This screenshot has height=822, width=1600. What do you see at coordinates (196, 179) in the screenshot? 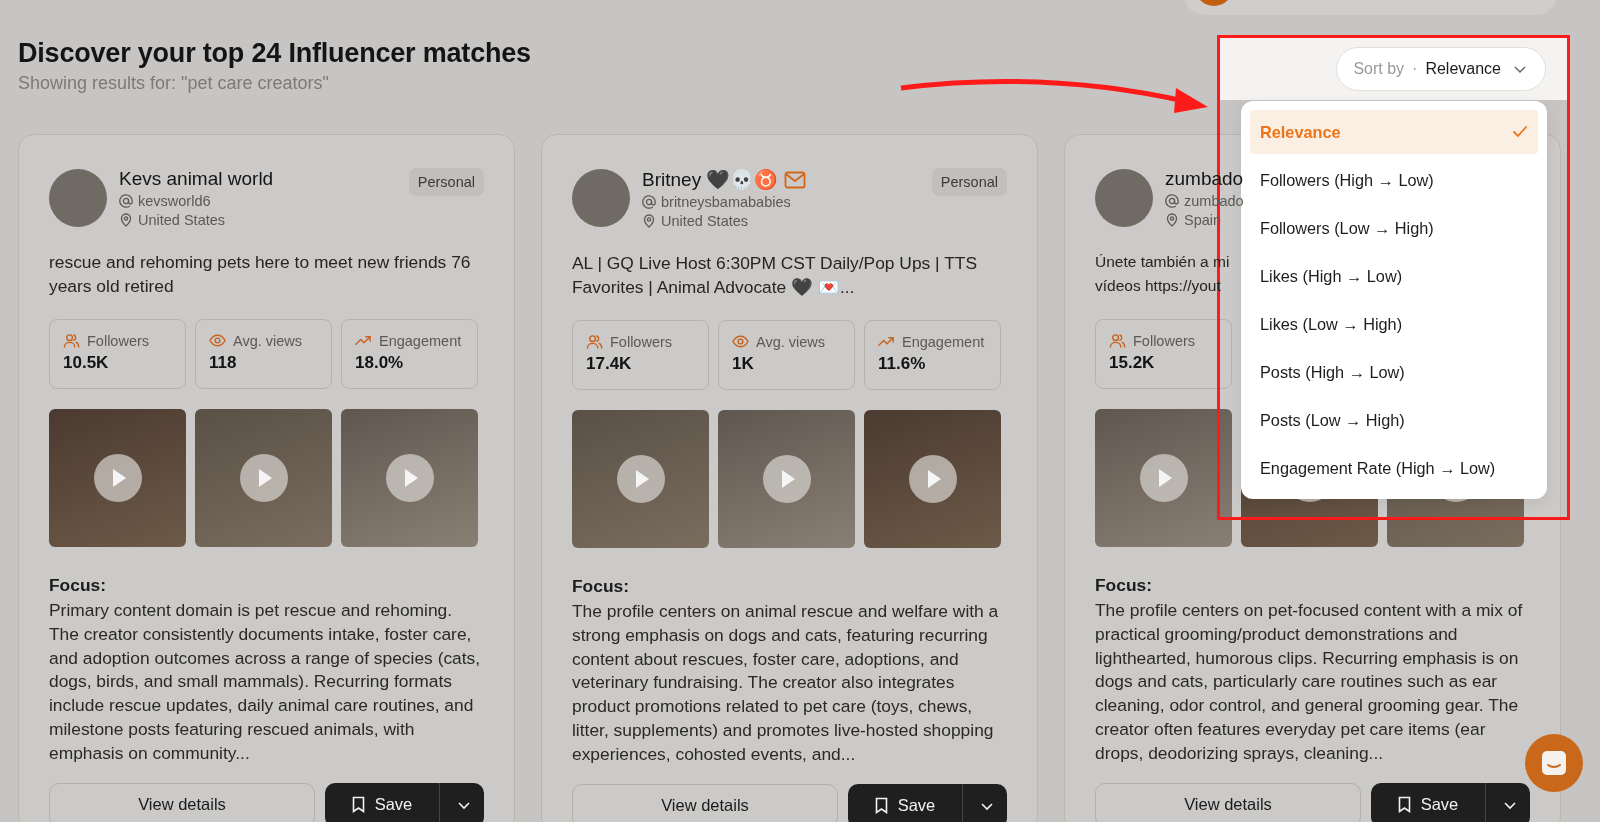
I see `creator-name: Kevs animal world` at bounding box center [196, 179].